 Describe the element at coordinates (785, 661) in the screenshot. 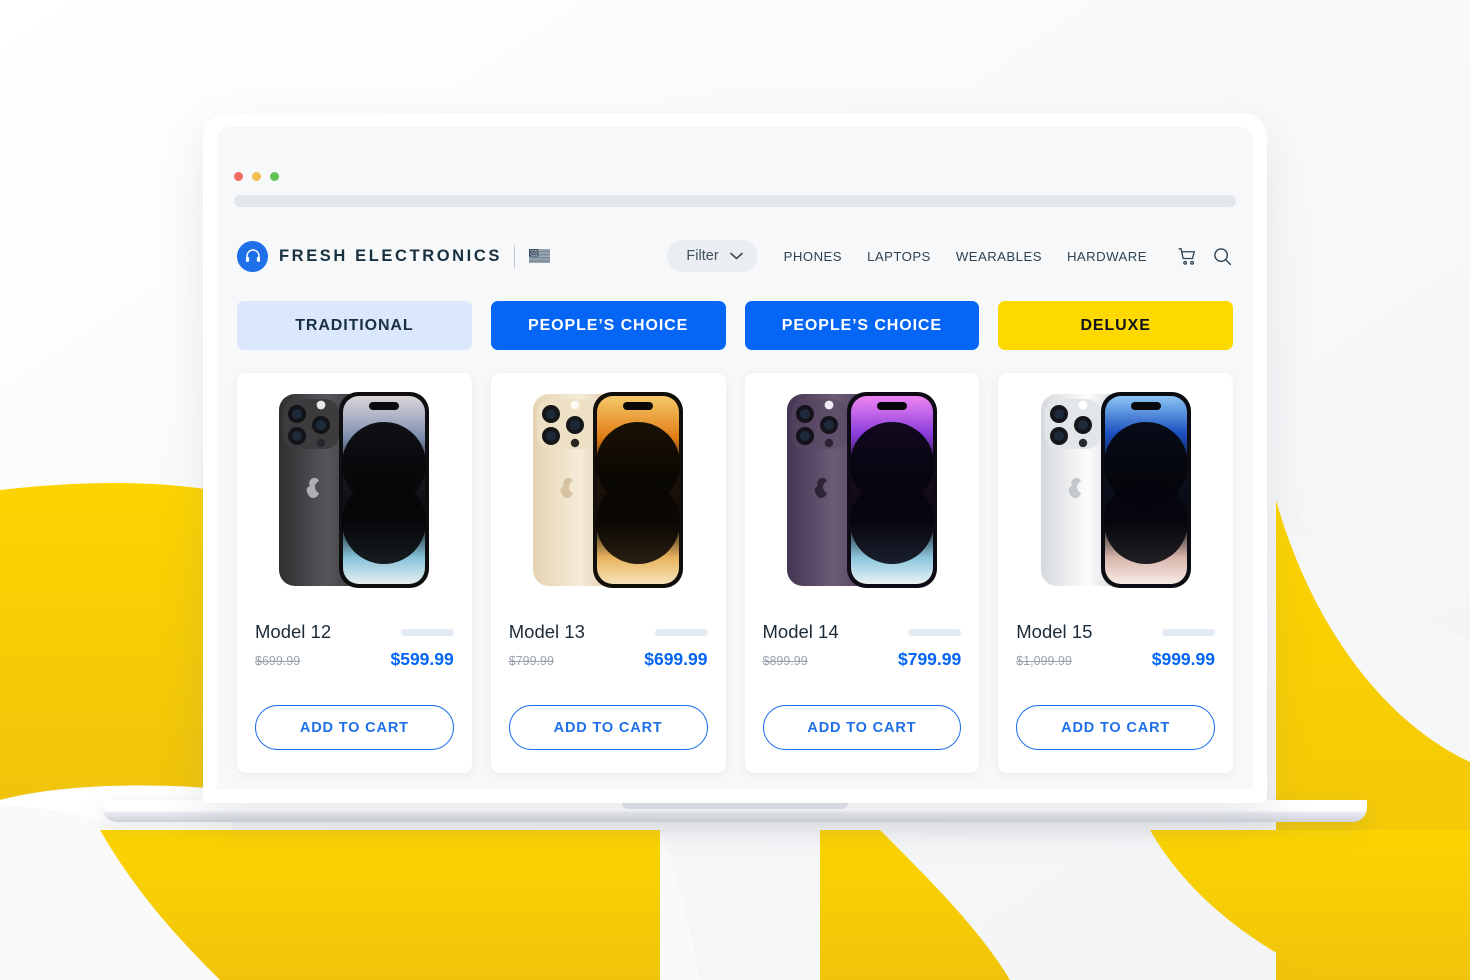

I see `original-price: $899.99` at that location.